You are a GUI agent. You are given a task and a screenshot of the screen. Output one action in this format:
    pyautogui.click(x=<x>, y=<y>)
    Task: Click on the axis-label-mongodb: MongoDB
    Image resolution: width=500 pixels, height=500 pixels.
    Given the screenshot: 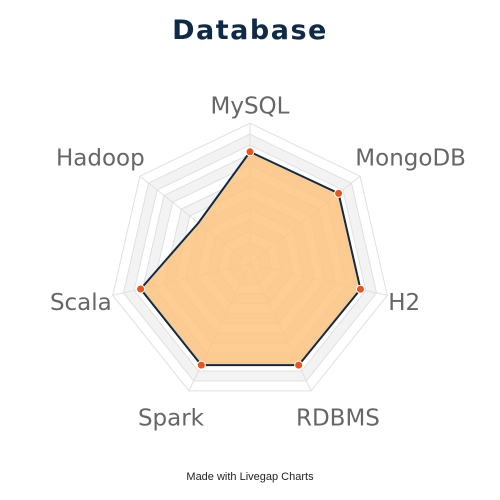 What is the action you would take?
    pyautogui.click(x=410, y=159)
    